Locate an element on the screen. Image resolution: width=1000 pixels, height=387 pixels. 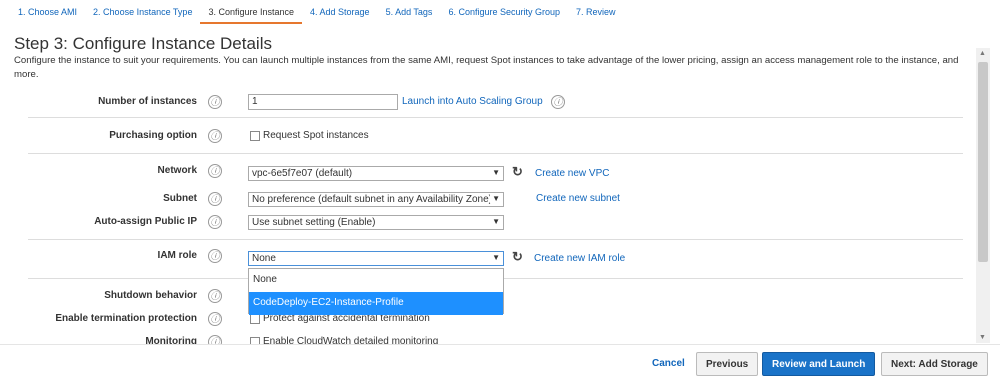
purchasing-label: Purchasing option is located at coordinates (153, 135).